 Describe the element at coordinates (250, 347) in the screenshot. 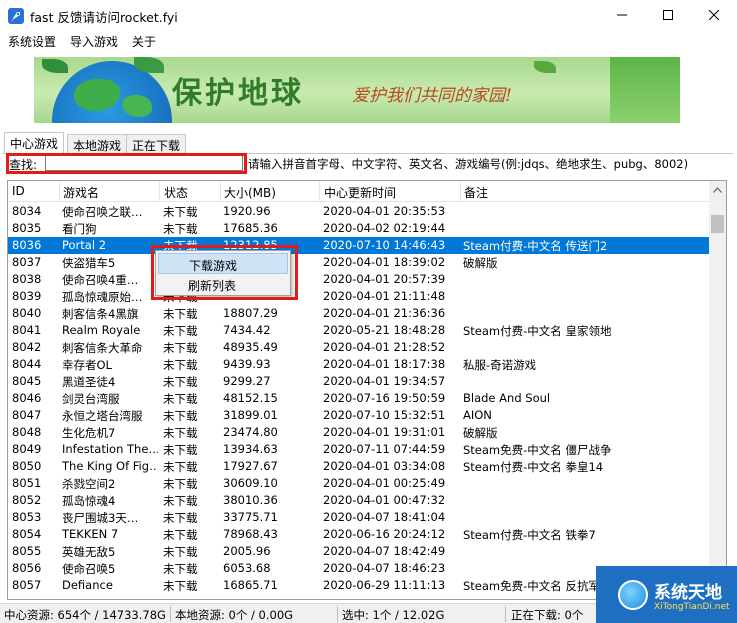

I see `cell-size: 48935.49` at that location.